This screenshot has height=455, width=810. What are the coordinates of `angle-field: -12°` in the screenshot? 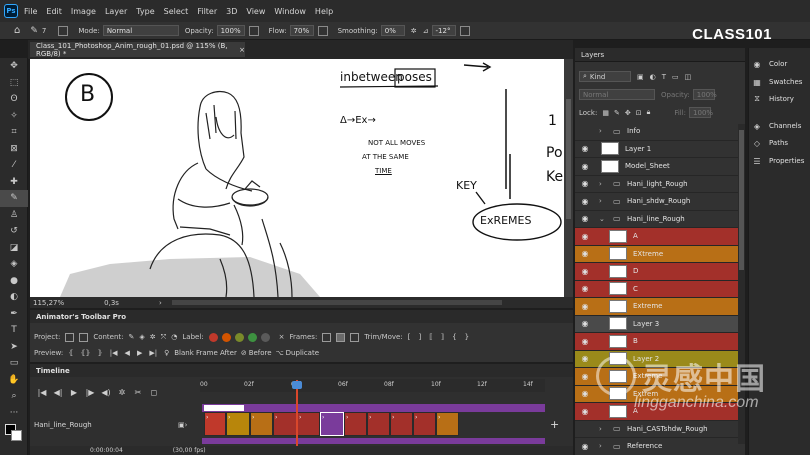 It's located at (443, 30).